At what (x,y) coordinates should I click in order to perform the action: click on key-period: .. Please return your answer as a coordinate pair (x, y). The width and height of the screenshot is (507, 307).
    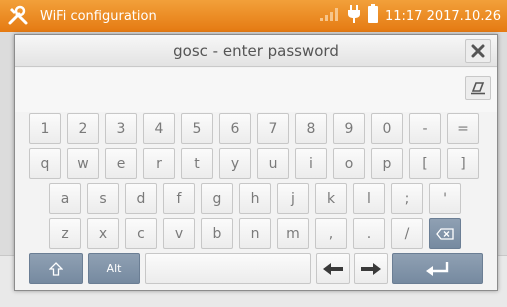
    Looking at the image, I should click on (369, 233).